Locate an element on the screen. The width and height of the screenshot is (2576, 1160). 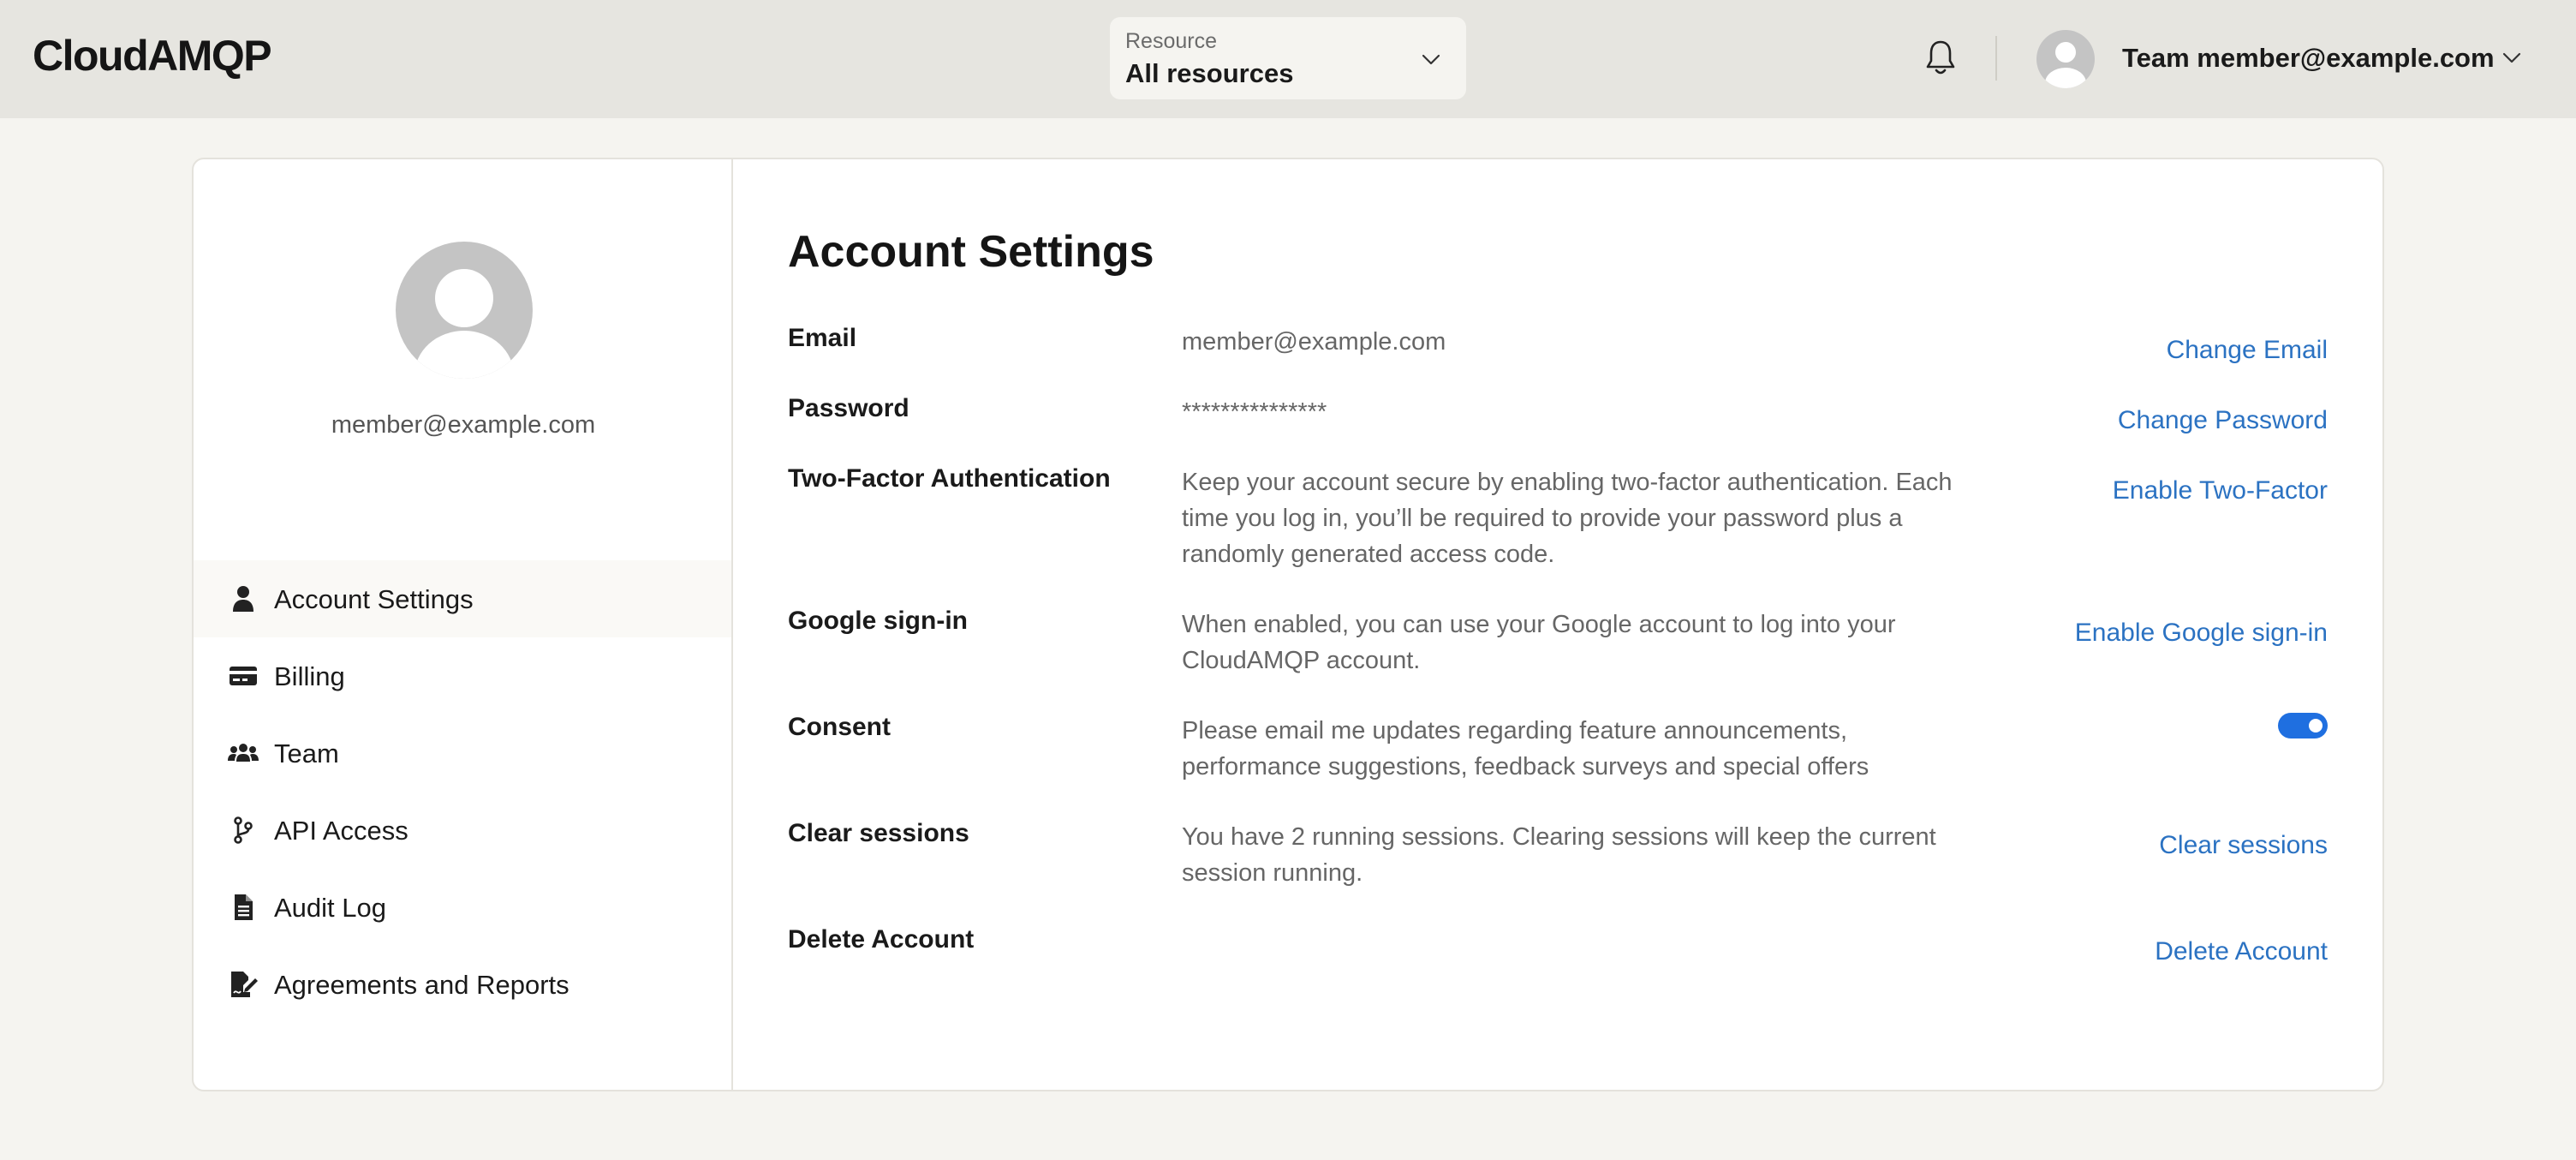
row-label: Delete Account is located at coordinates (881, 939).